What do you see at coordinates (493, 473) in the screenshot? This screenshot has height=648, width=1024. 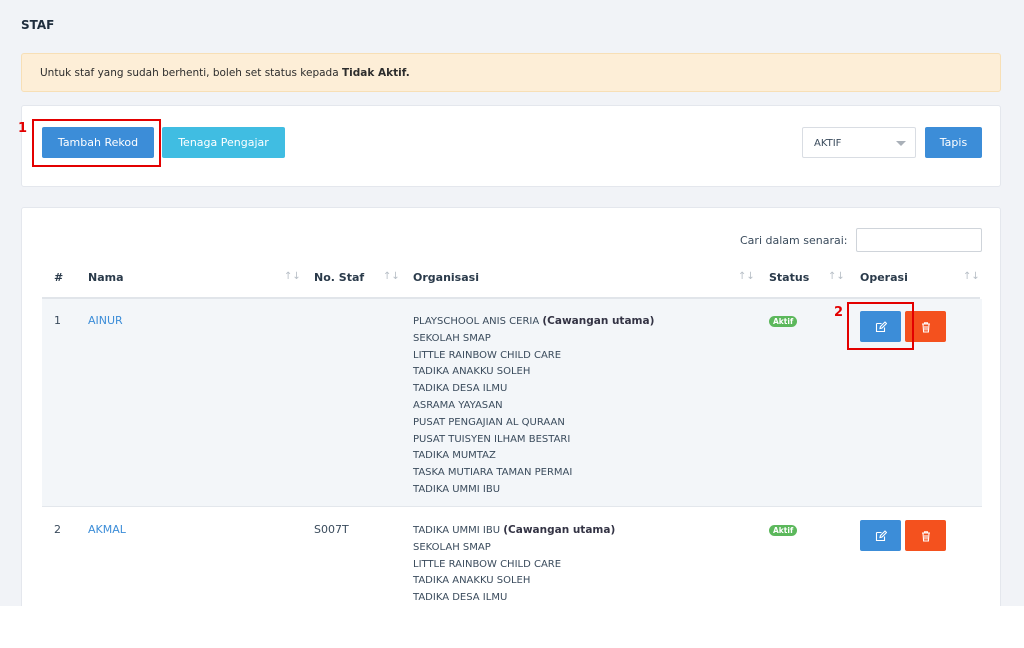 I see `organisation-item: TASKA MUTIARA TAMAN PERMAI` at bounding box center [493, 473].